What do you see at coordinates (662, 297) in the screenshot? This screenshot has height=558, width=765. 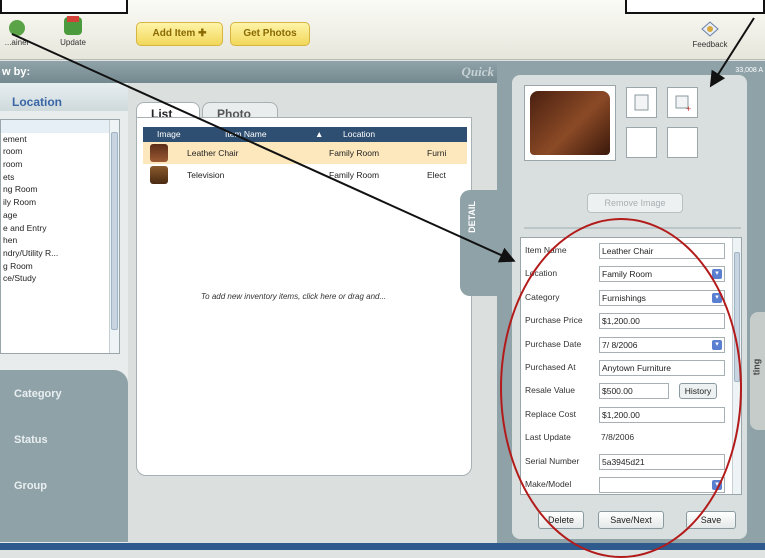 I see `field-input: Furnishings ▾` at bounding box center [662, 297].